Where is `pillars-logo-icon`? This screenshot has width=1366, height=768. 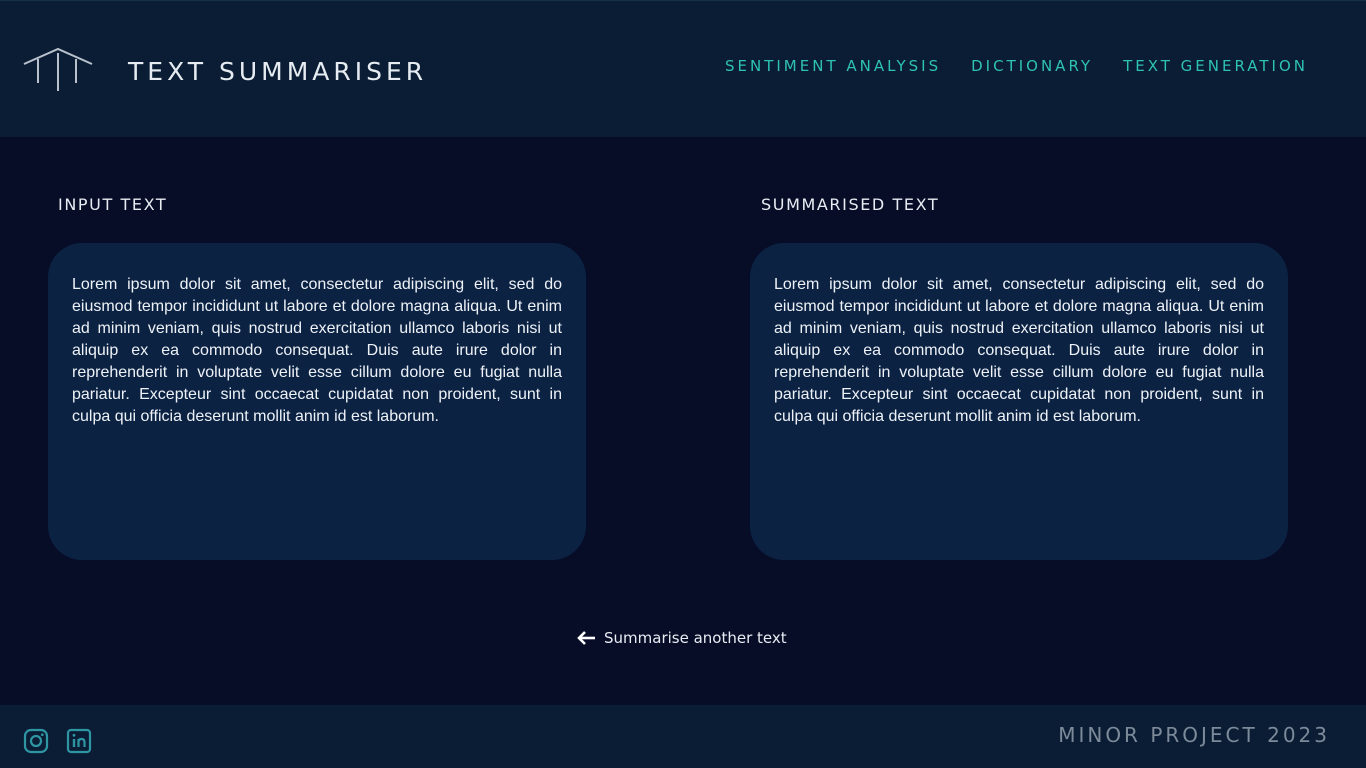
pillars-logo-icon is located at coordinates (58, 70).